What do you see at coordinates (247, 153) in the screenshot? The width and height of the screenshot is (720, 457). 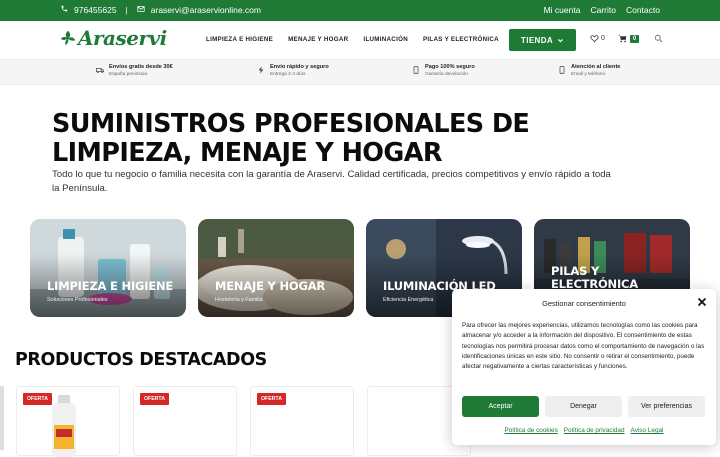 I see `hero-title-line-2: LIMPIEZA, MENAJE Y HOGAR` at bounding box center [247, 153].